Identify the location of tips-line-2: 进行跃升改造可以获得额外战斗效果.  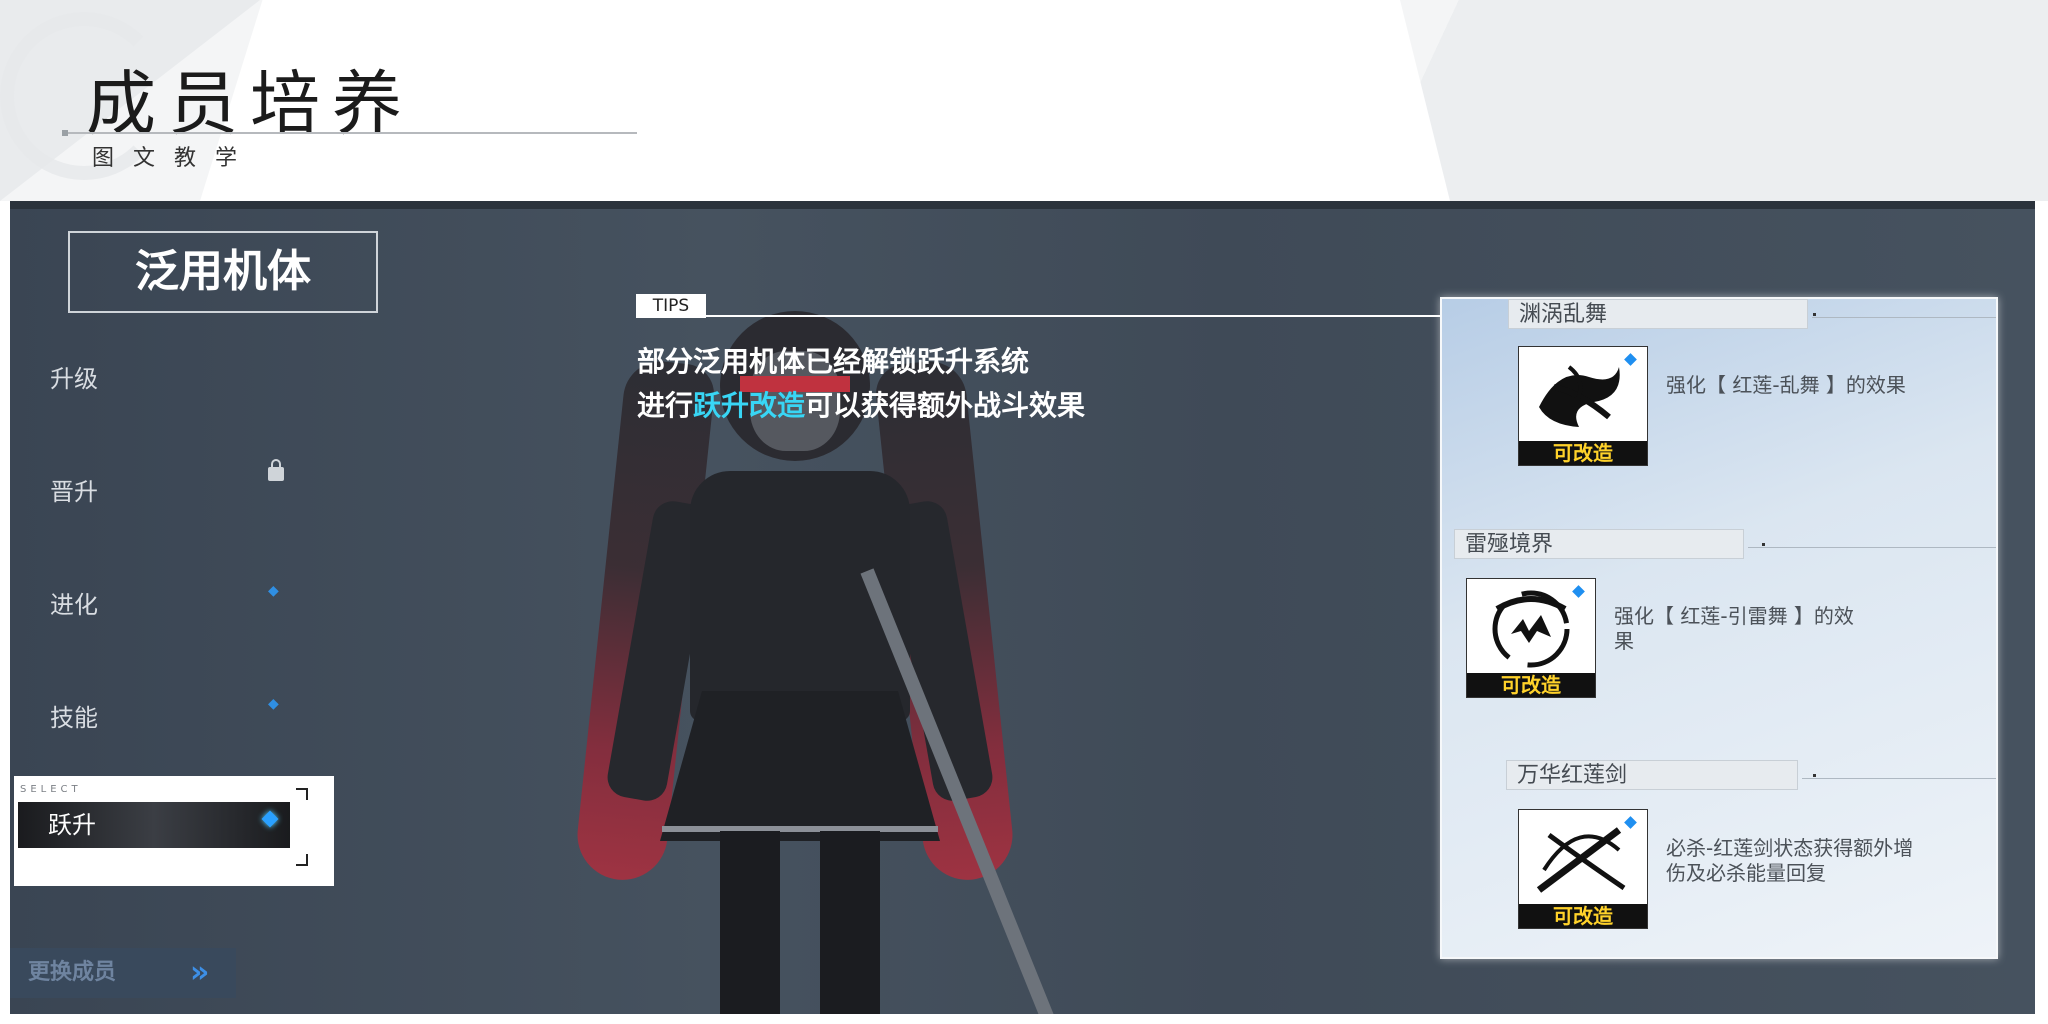
(861, 404).